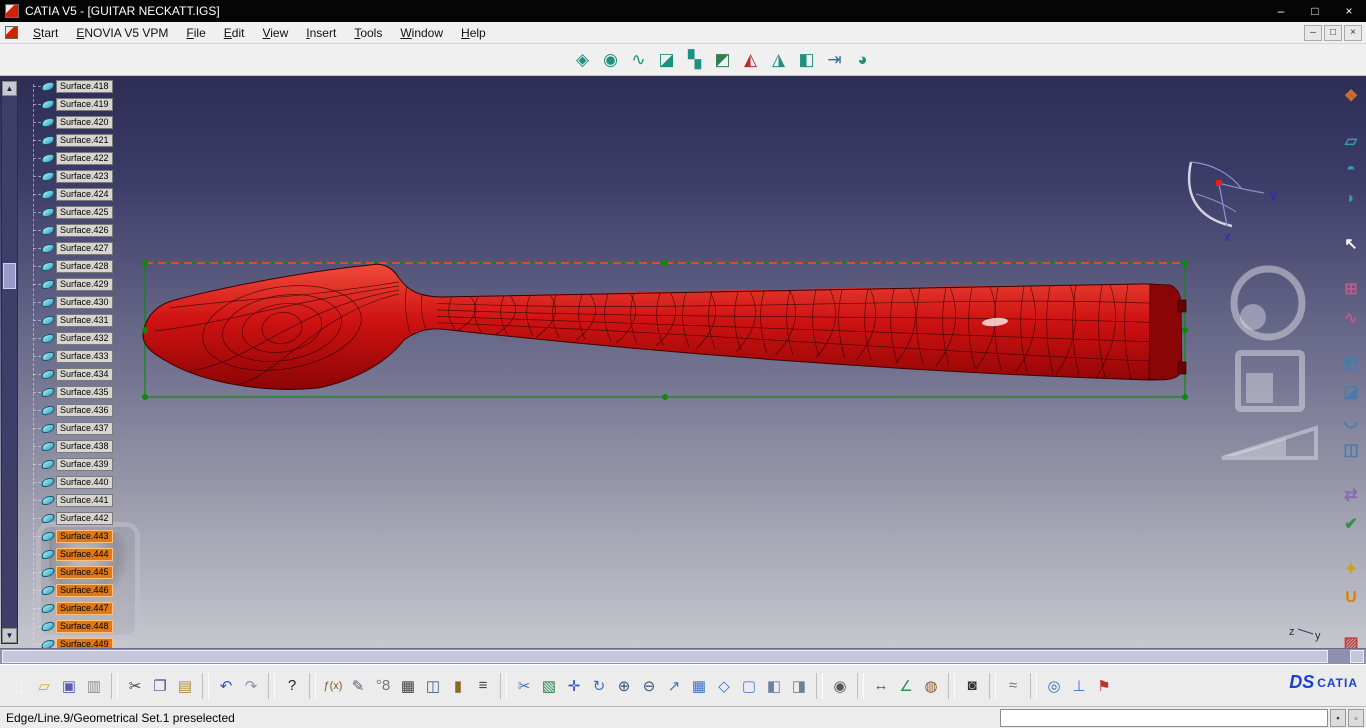 This screenshot has width=1366, height=728. What do you see at coordinates (1079, 686) in the screenshot?
I see `axis-system-icon: ⊥` at bounding box center [1079, 686].